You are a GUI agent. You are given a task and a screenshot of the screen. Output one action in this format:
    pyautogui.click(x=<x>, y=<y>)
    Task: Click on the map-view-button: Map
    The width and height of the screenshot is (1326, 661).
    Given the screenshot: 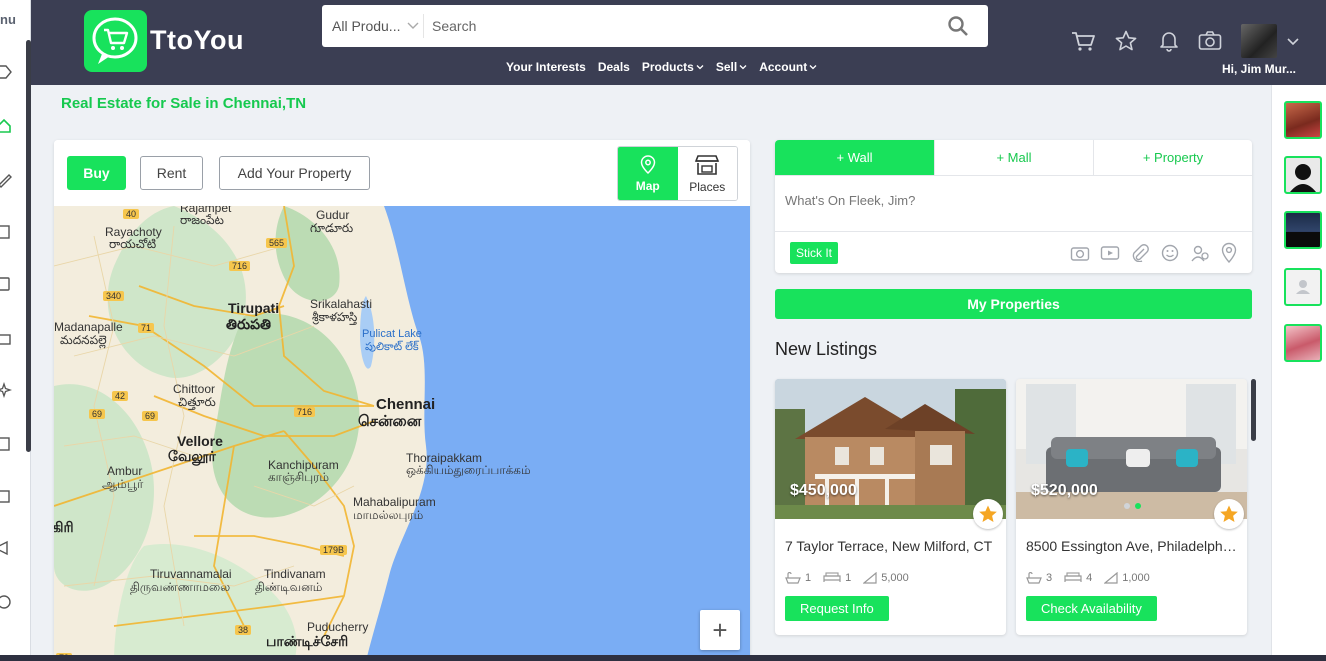 What is the action you would take?
    pyautogui.click(x=648, y=173)
    